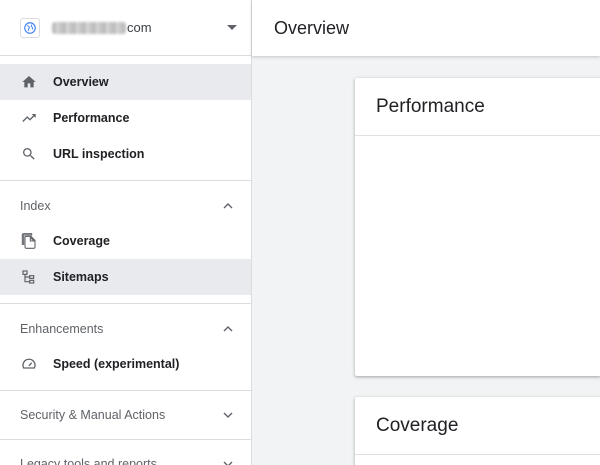 This screenshot has height=465, width=600. I want to click on page-title: Overview, so click(312, 27).